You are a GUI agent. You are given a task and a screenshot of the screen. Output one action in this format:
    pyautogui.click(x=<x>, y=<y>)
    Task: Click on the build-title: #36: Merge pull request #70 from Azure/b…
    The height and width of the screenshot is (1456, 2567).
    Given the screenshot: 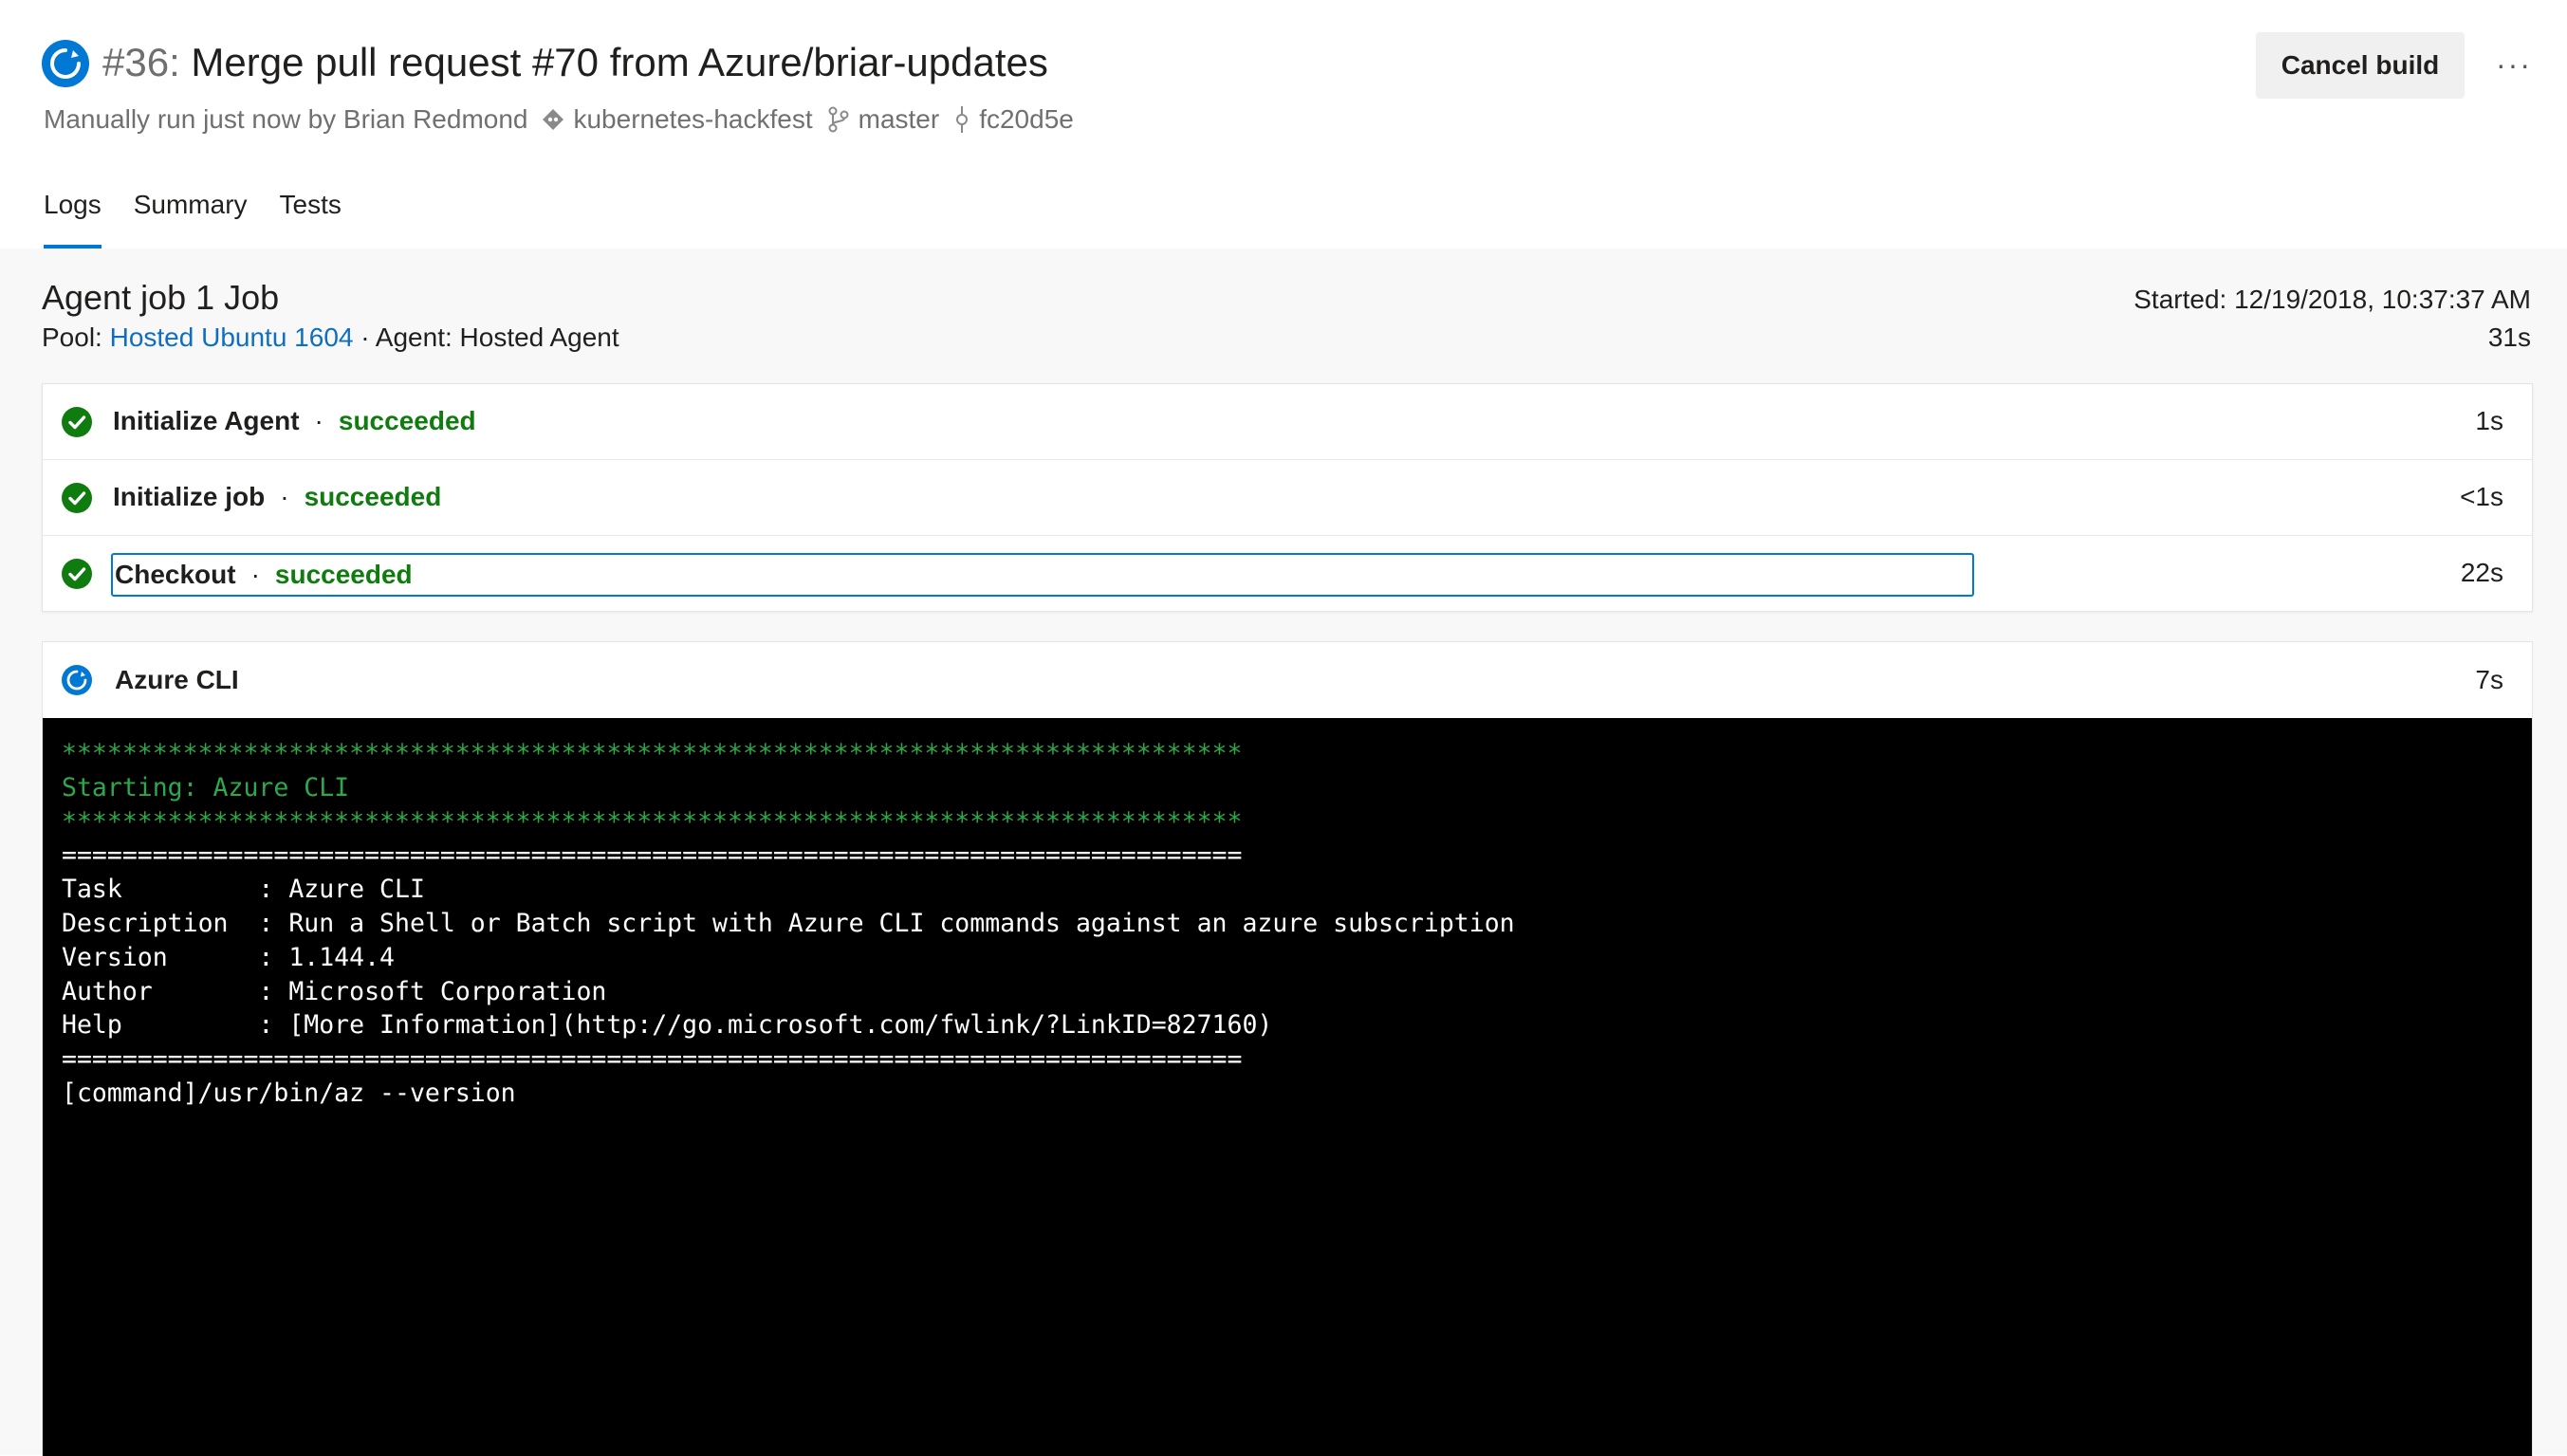 What is the action you would take?
    pyautogui.click(x=575, y=63)
    